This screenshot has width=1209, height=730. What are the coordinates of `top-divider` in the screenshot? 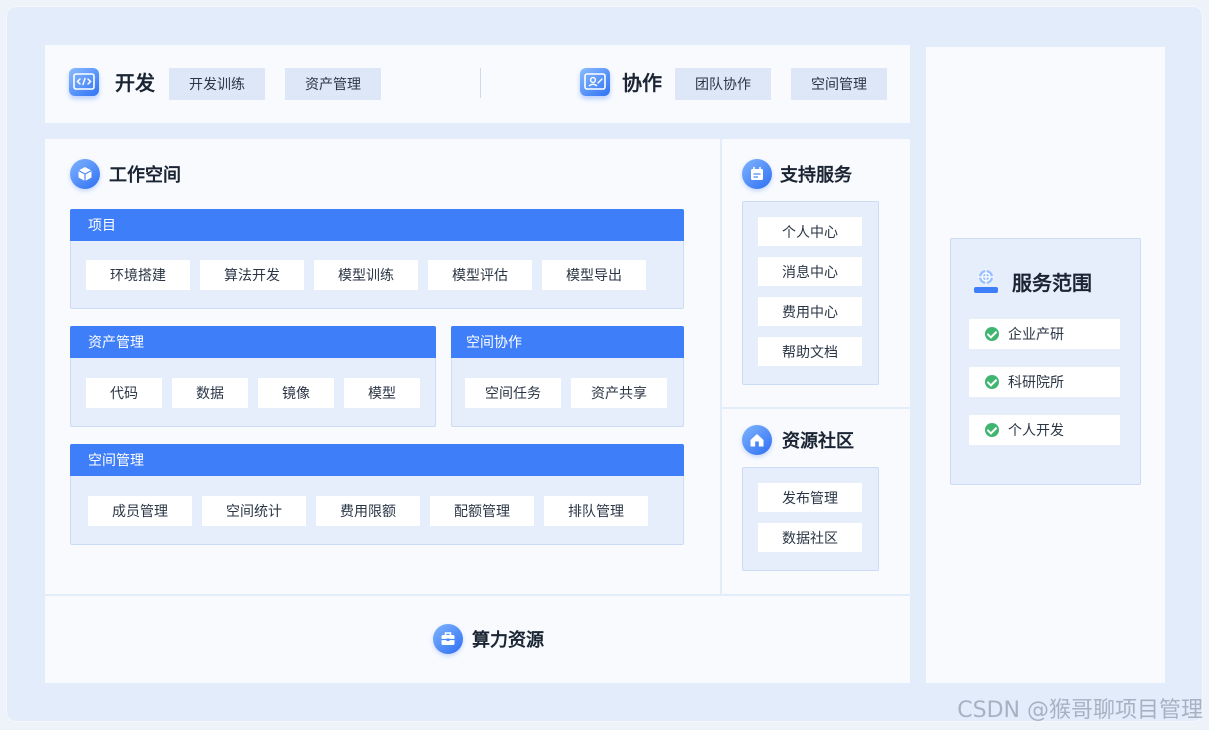 It's located at (480, 83).